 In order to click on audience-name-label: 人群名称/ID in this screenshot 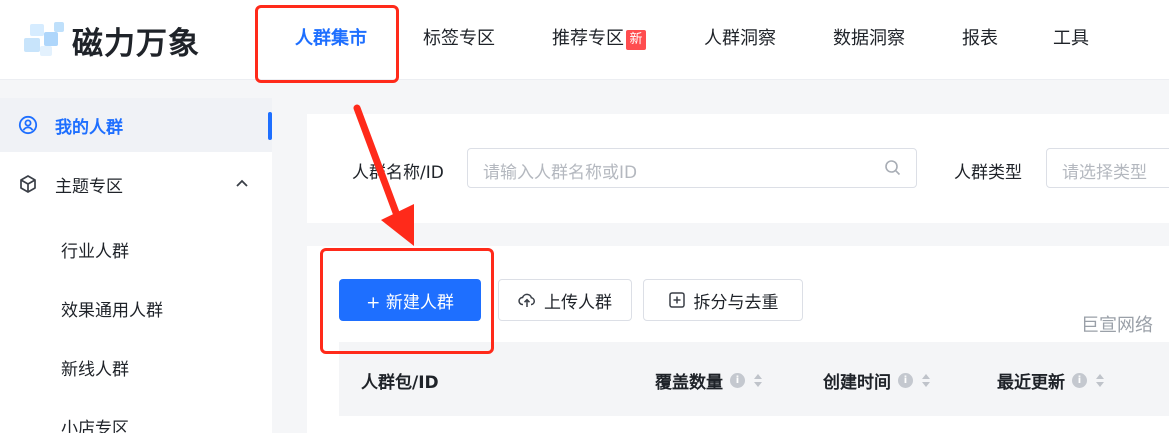, I will do `click(398, 173)`.